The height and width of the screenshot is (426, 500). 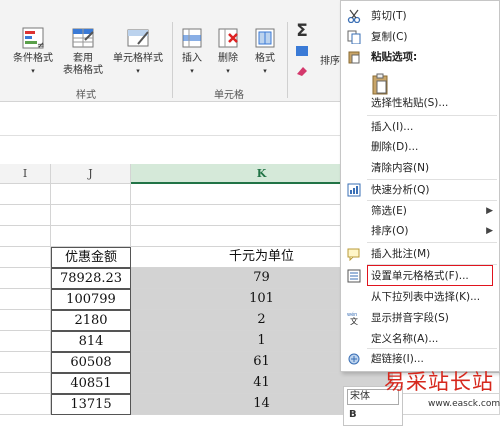 I want to click on delete-cells-button: 删除 ▾, so click(x=228, y=51).